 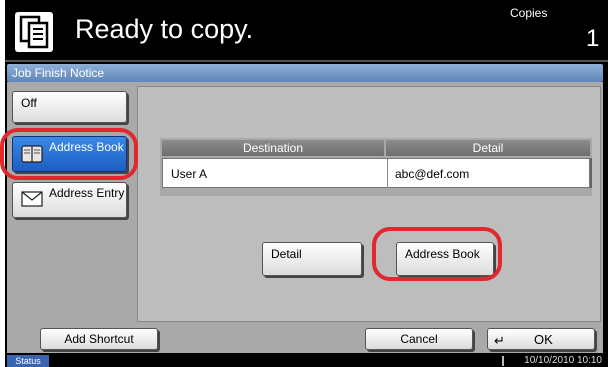 What do you see at coordinates (189, 174) in the screenshot?
I see `destination-cell: User A` at bounding box center [189, 174].